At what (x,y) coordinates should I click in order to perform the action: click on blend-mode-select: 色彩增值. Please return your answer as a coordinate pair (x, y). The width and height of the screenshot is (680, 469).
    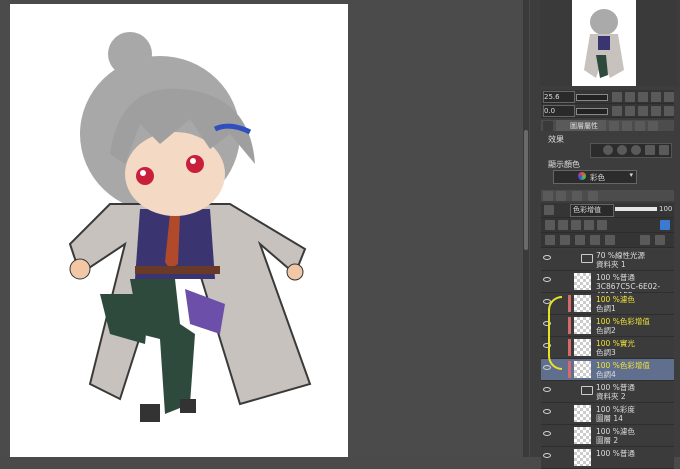
    Looking at the image, I should click on (592, 210).